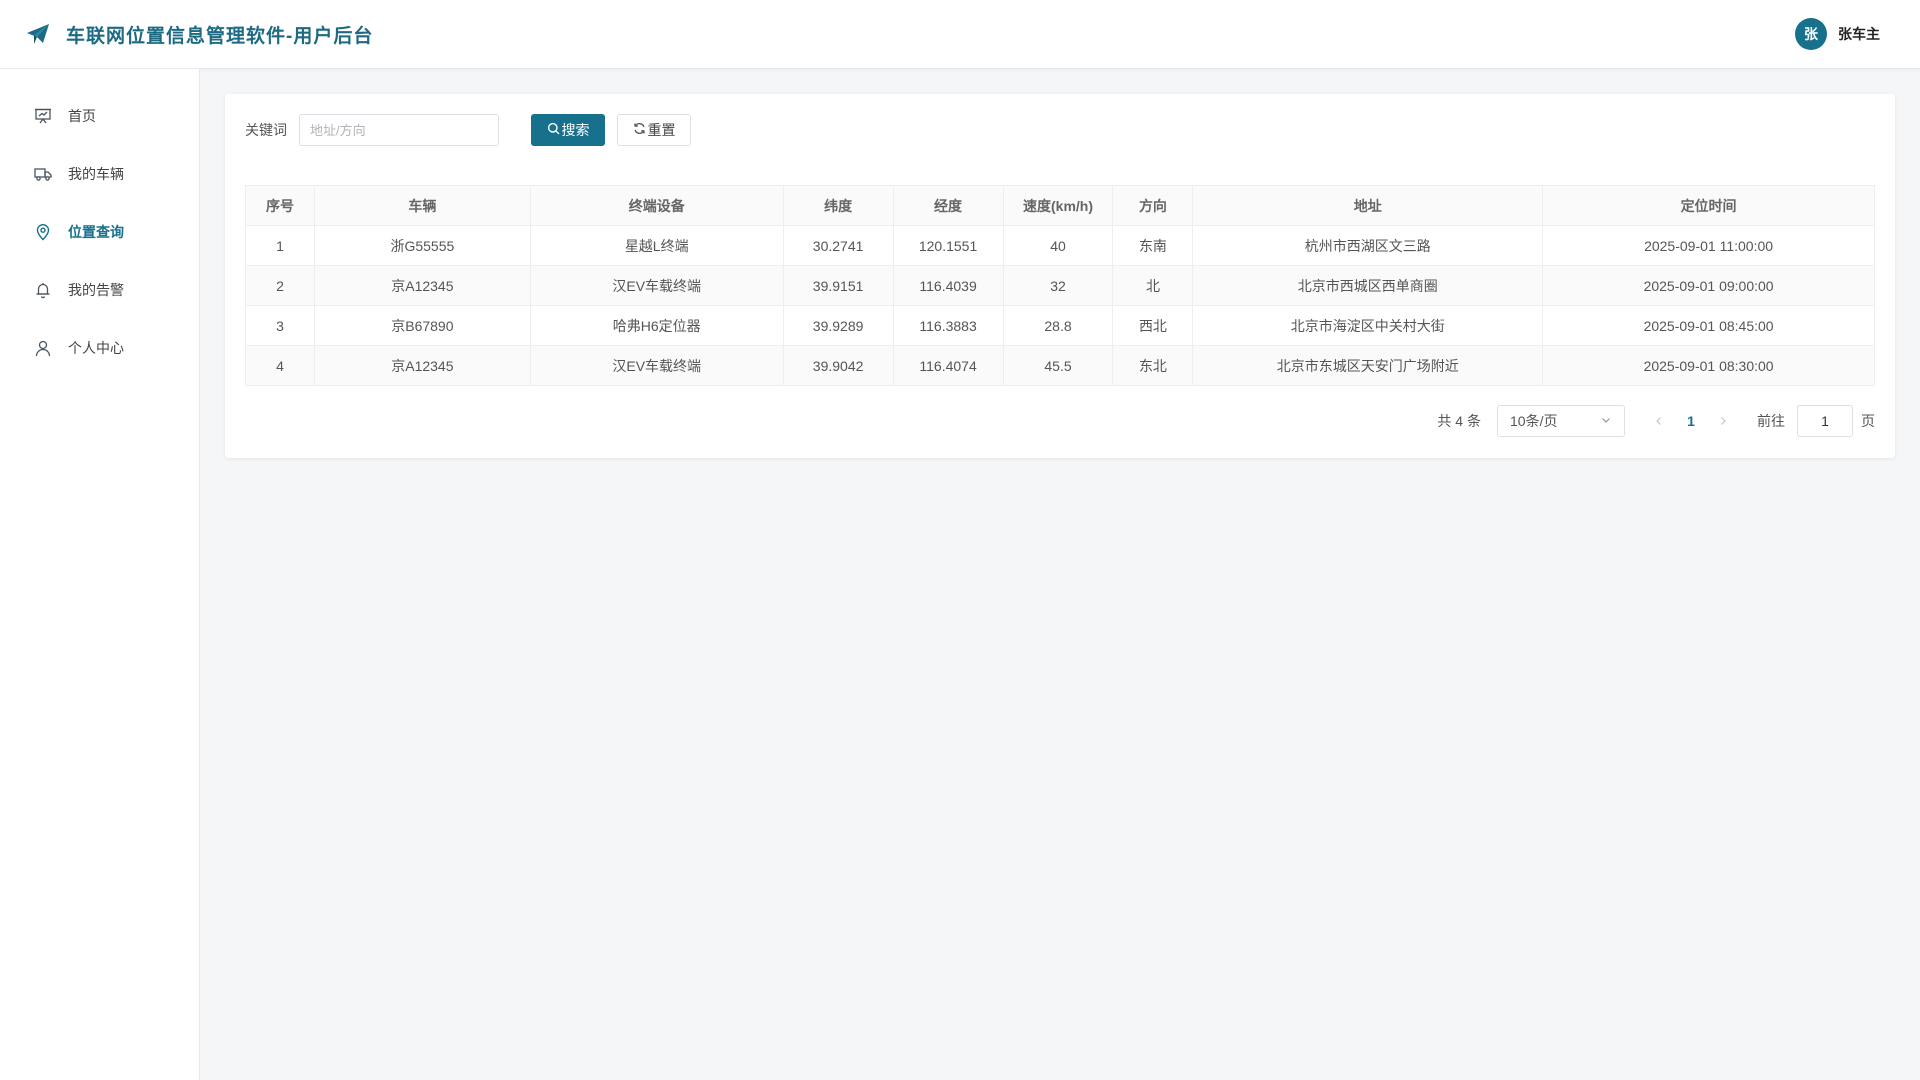 The image size is (1920, 1080). What do you see at coordinates (1368, 285) in the screenshot?
I see `table-cell: 北京市西城区西单商圈` at bounding box center [1368, 285].